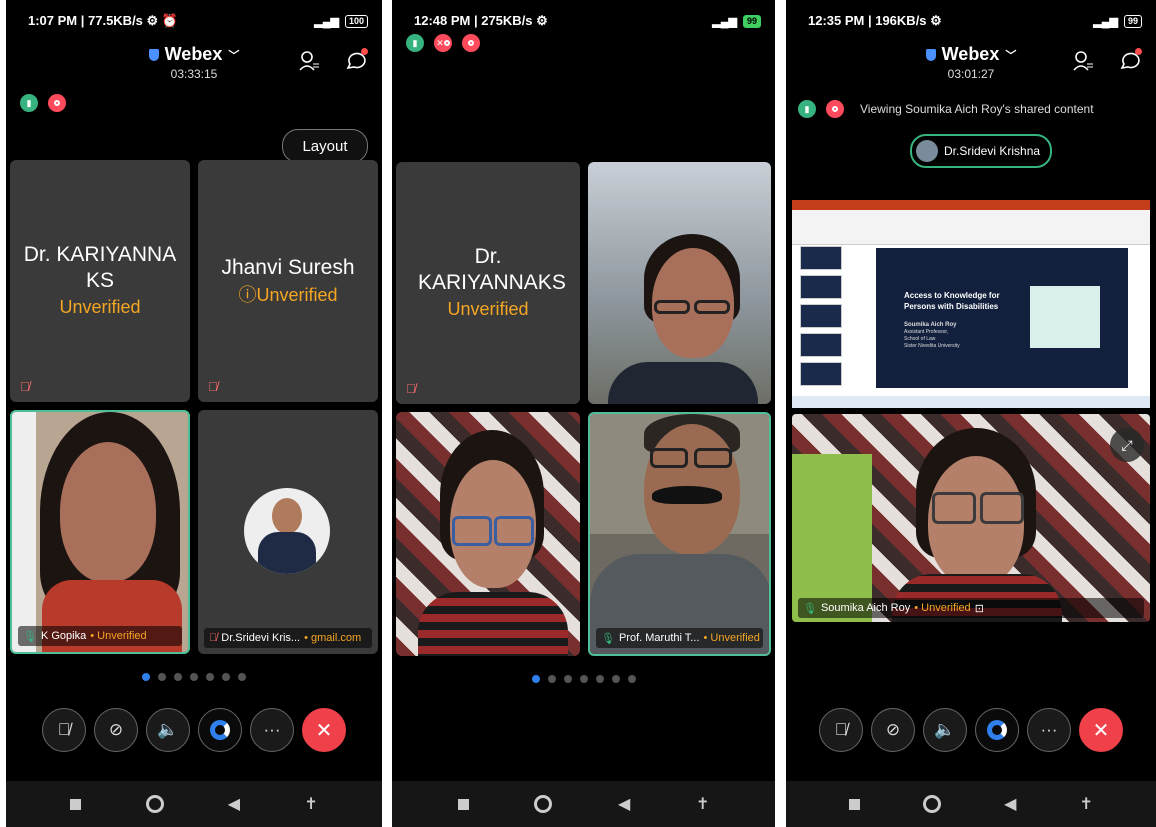  I want to click on verification-status: ⓘUnverified, so click(288, 295).